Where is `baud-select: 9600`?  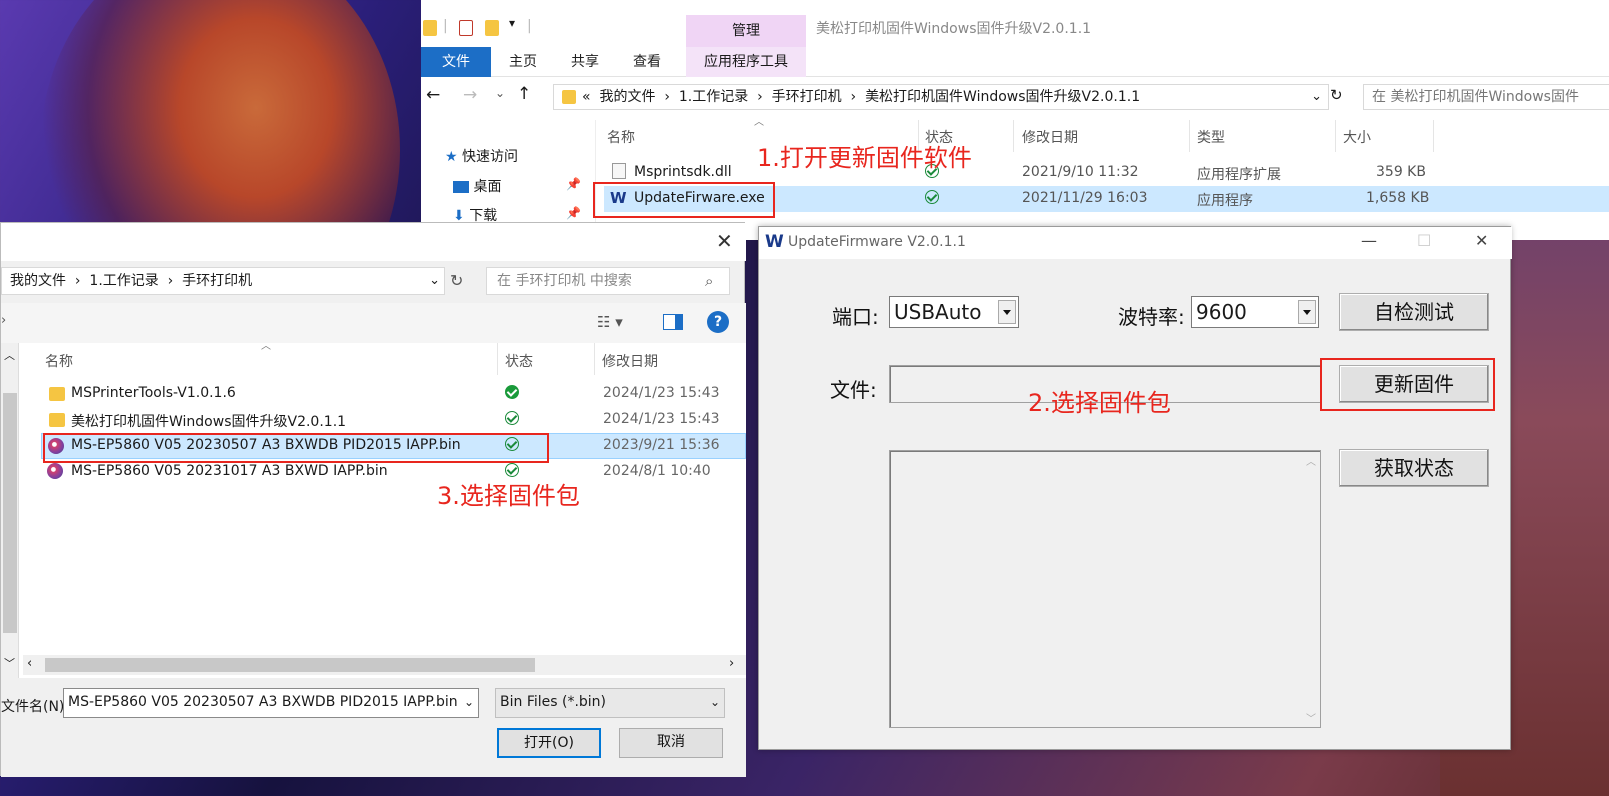 baud-select: 9600 is located at coordinates (1255, 312).